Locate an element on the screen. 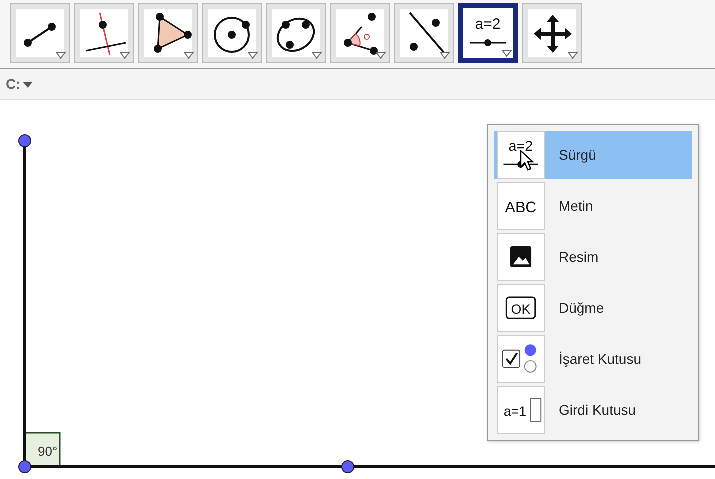 The width and height of the screenshot is (715, 479). ellipse-icon is located at coordinates (296, 35).